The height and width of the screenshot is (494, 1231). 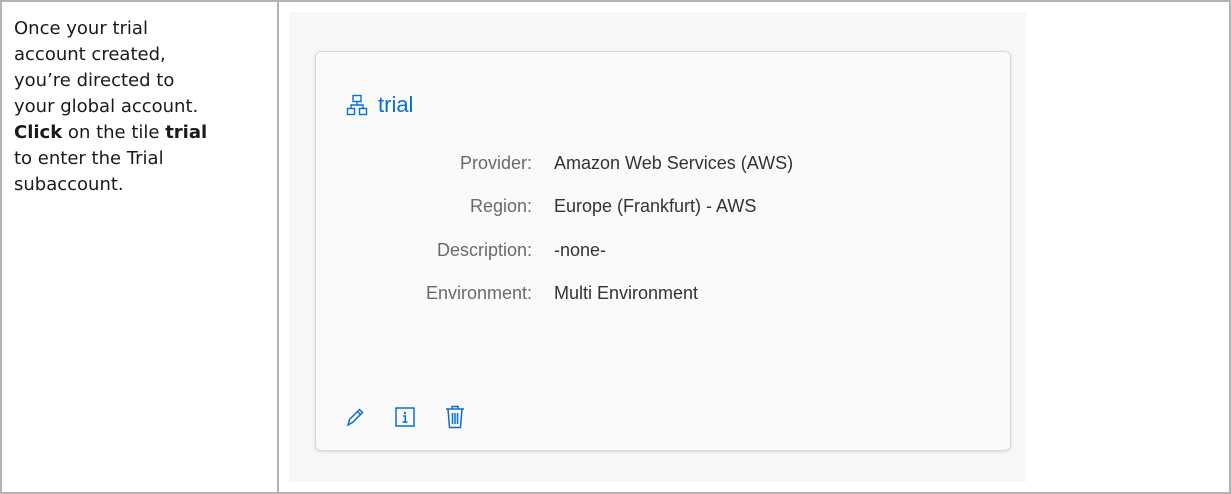 What do you see at coordinates (396, 104) in the screenshot?
I see `tile-title: trial` at bounding box center [396, 104].